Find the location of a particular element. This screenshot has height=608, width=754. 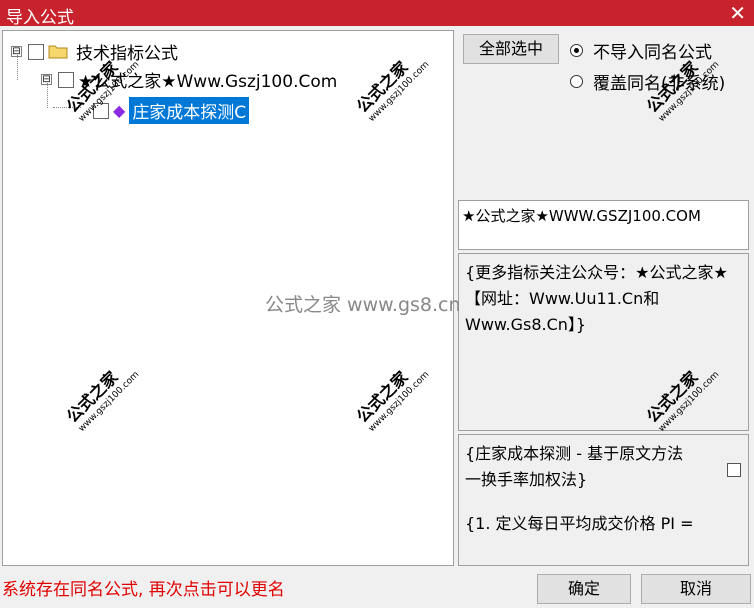

detail-checkbox is located at coordinates (734, 470).